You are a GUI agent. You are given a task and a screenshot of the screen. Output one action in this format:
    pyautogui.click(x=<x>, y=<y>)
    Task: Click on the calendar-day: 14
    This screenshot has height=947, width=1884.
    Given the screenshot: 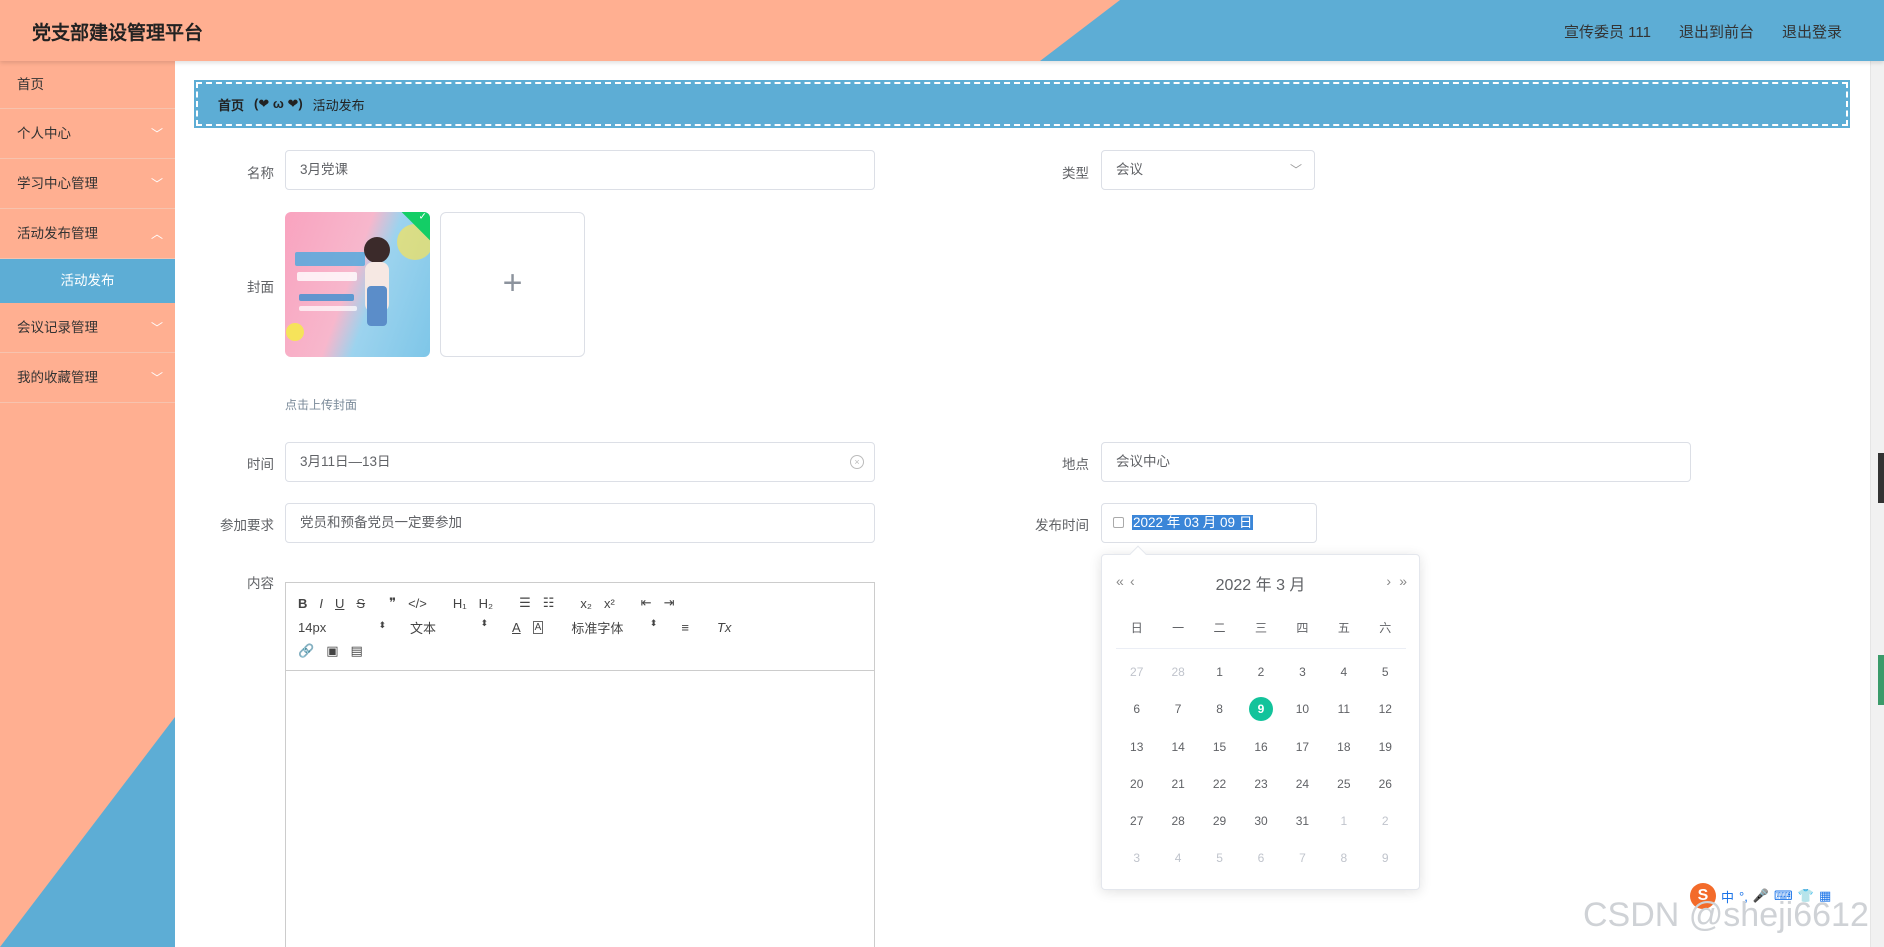 What is the action you would take?
    pyautogui.click(x=1177, y=750)
    